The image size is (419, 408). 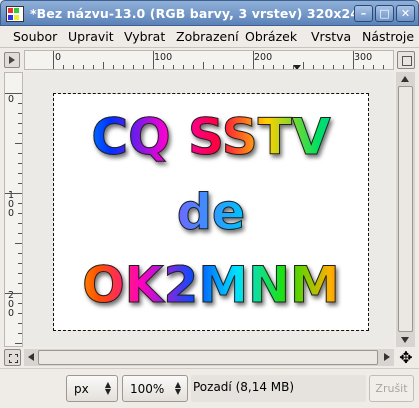 I want to click on horizontal-scrollbar, so click(x=209, y=357).